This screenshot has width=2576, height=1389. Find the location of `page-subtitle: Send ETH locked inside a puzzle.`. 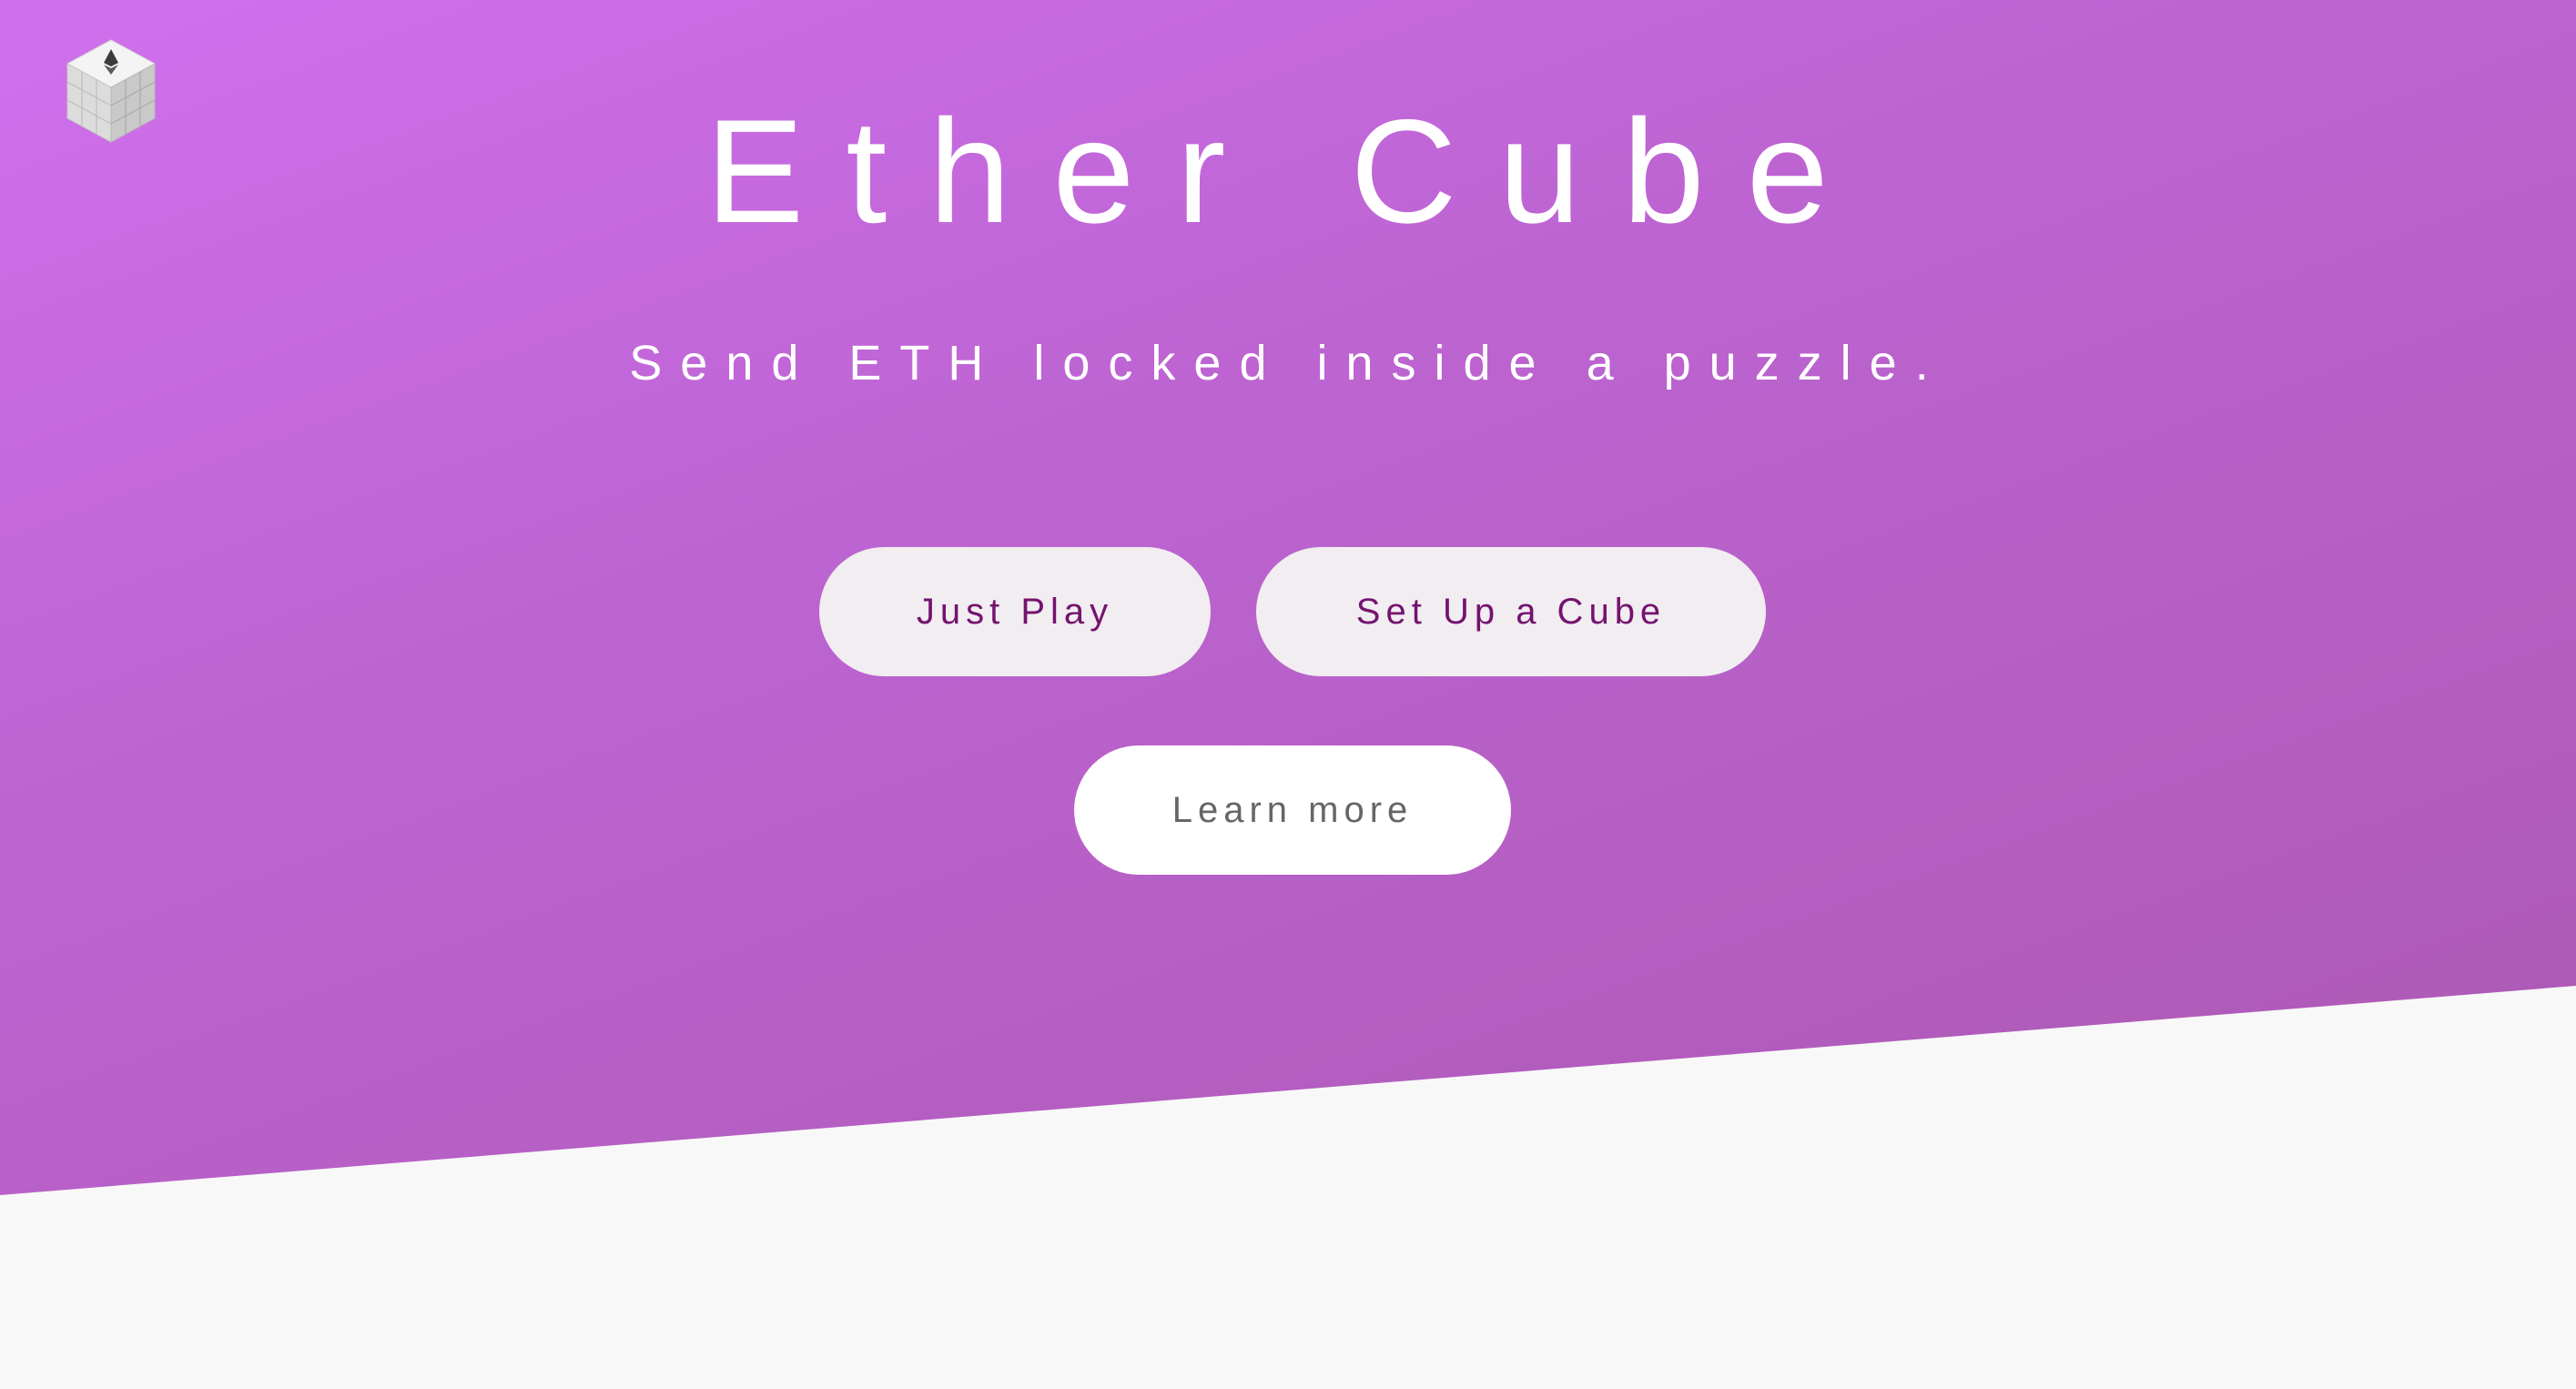

page-subtitle: Send ETH locked inside a puzzle. is located at coordinates (1288, 363).